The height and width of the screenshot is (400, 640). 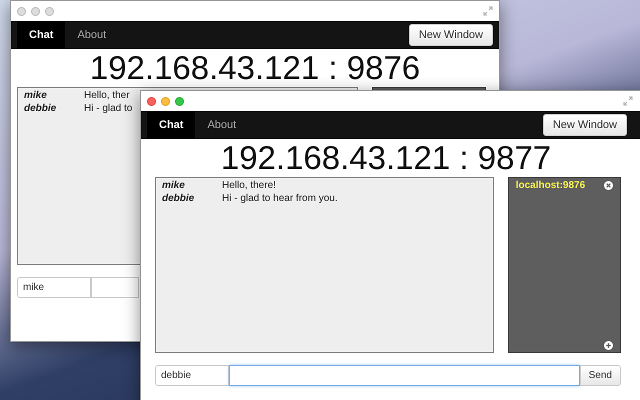 What do you see at coordinates (608, 185) in the screenshot?
I see `close-icon` at bounding box center [608, 185].